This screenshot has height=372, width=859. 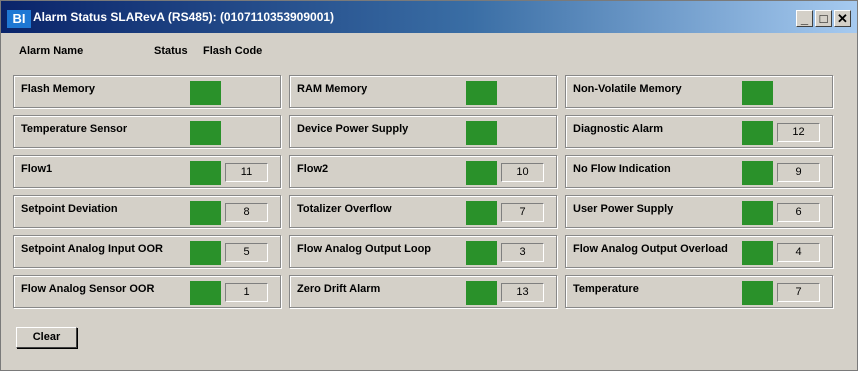 I want to click on alarm-name: Totalizer Overflow, so click(x=344, y=209).